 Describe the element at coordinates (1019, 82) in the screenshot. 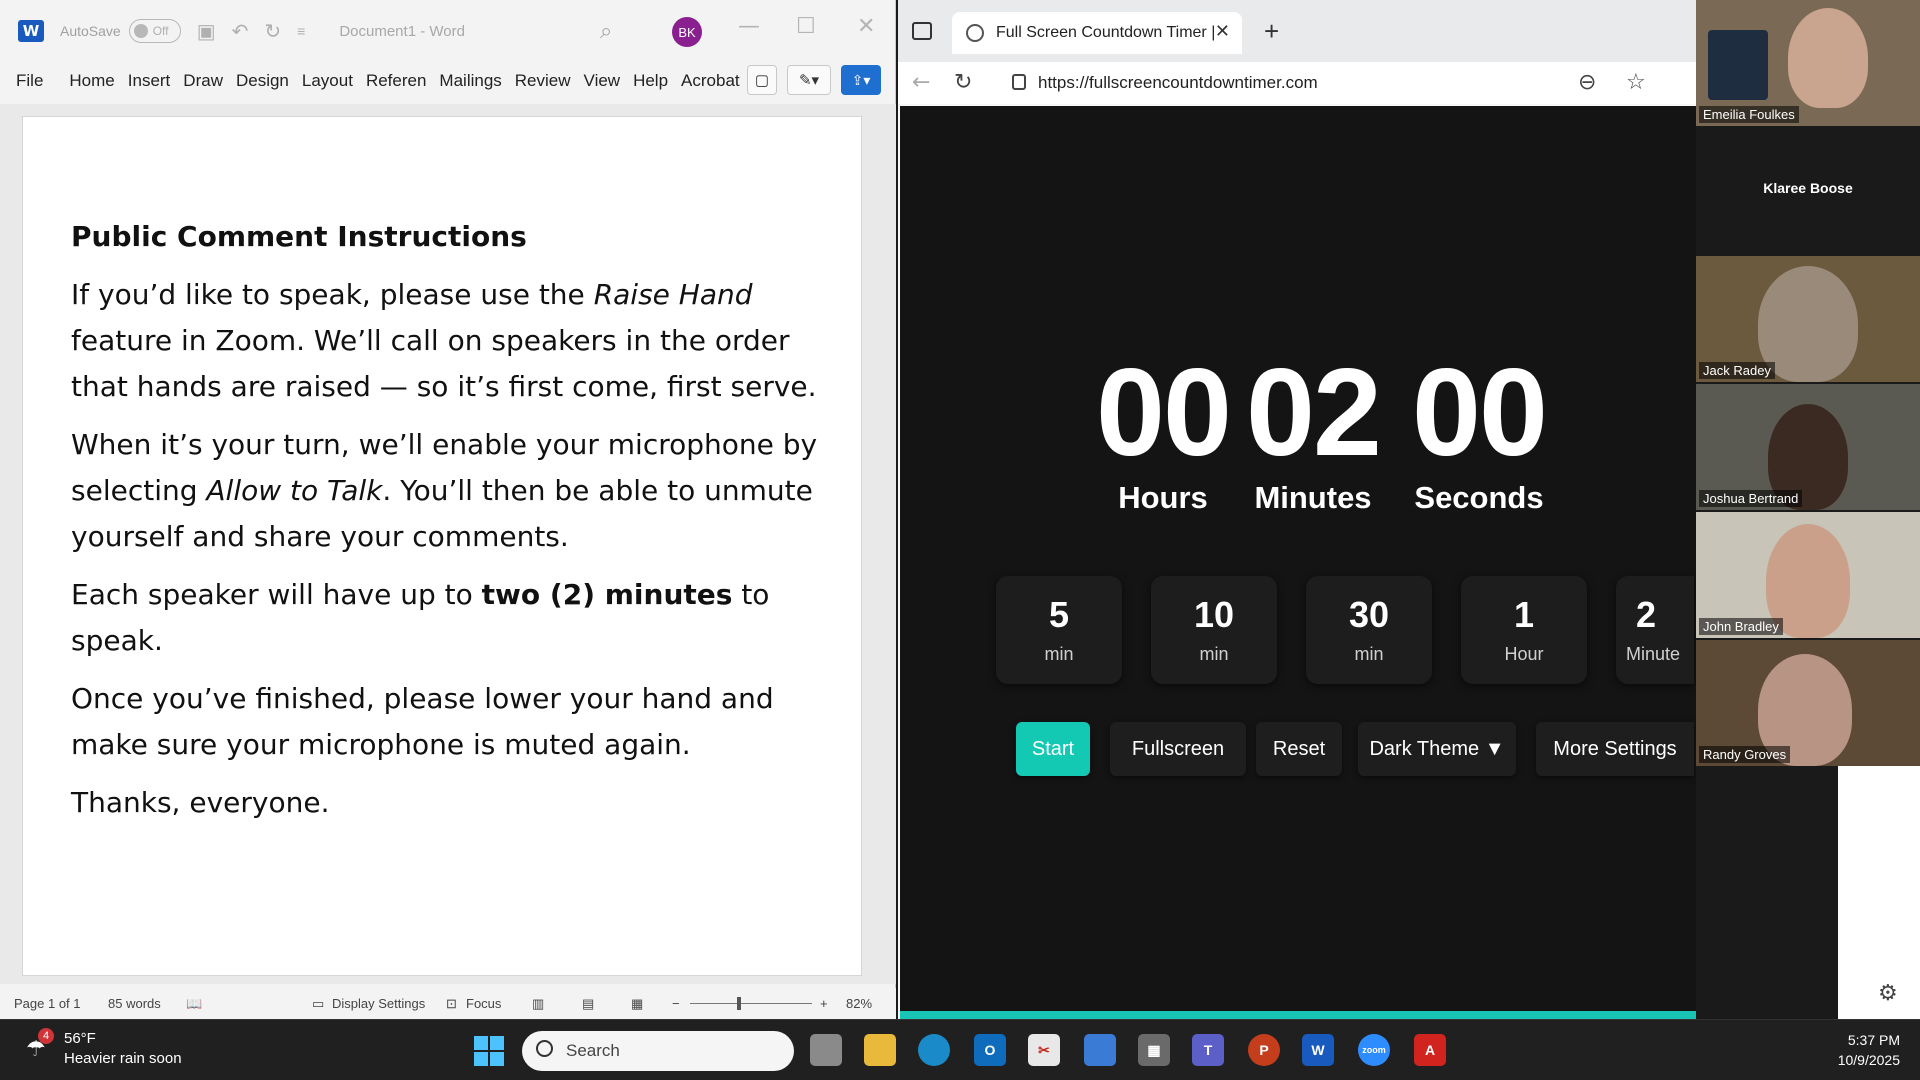

I see `lock-icon` at that location.